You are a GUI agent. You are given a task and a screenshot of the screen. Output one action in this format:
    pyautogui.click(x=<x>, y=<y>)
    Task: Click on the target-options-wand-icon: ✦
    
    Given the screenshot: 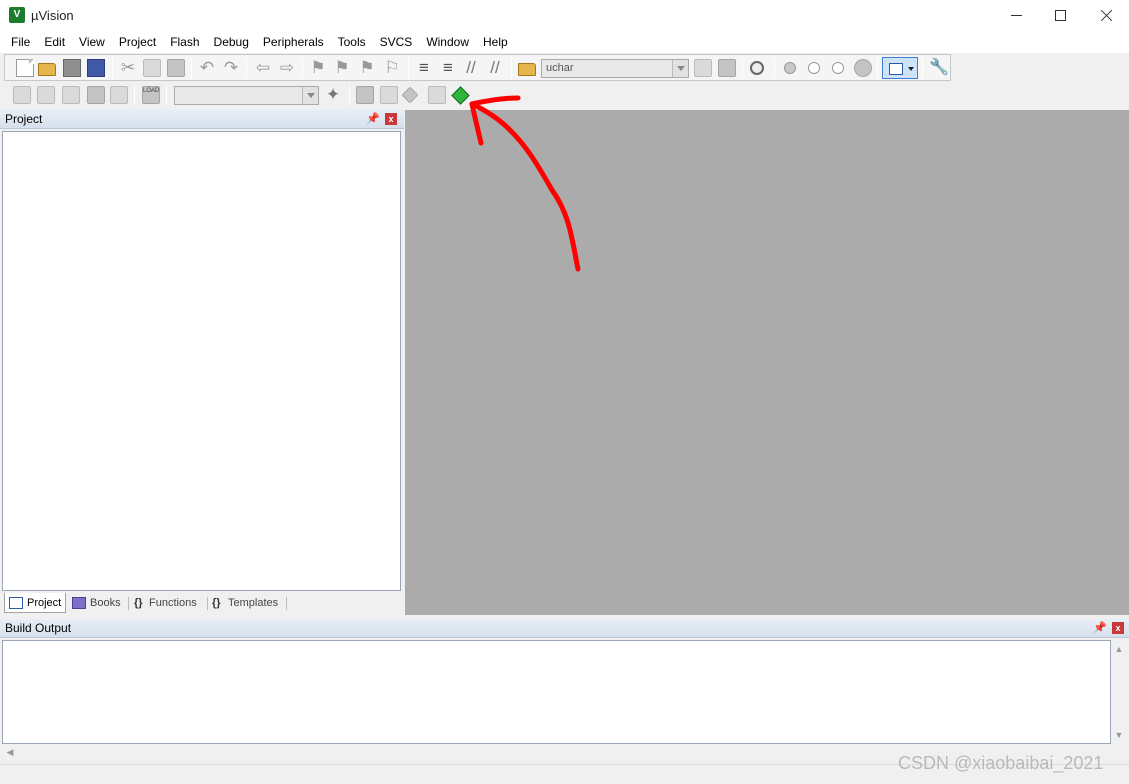 What is the action you would take?
    pyautogui.click(x=333, y=95)
    